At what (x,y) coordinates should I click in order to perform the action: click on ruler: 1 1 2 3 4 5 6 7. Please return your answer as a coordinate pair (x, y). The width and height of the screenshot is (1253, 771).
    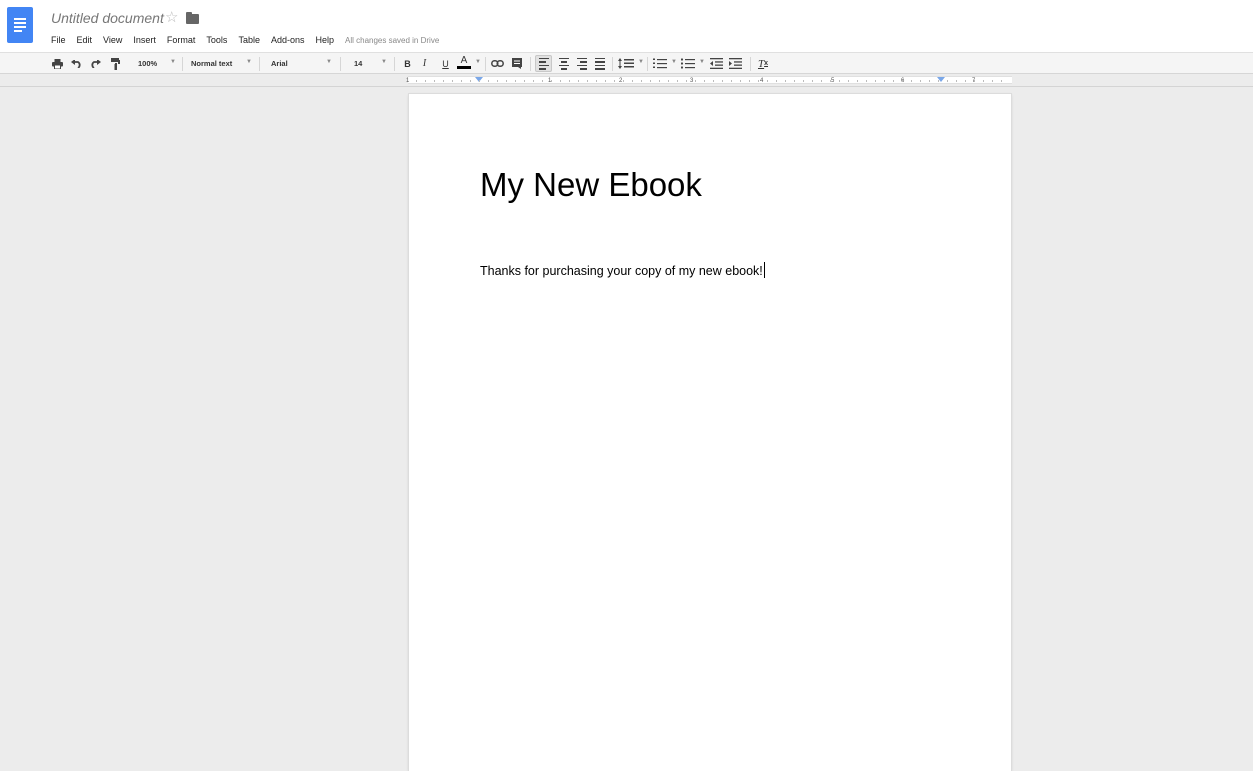
    Looking at the image, I should click on (626, 80).